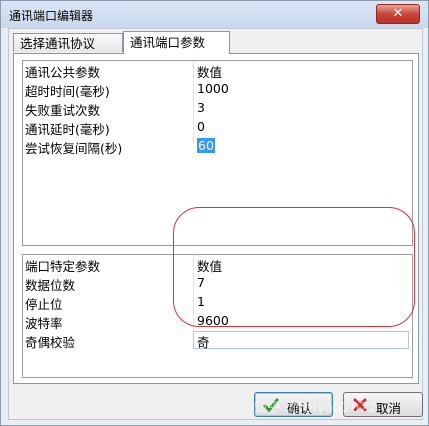  I want to click on param-name: 超时时间(毫秒), so click(67, 91).